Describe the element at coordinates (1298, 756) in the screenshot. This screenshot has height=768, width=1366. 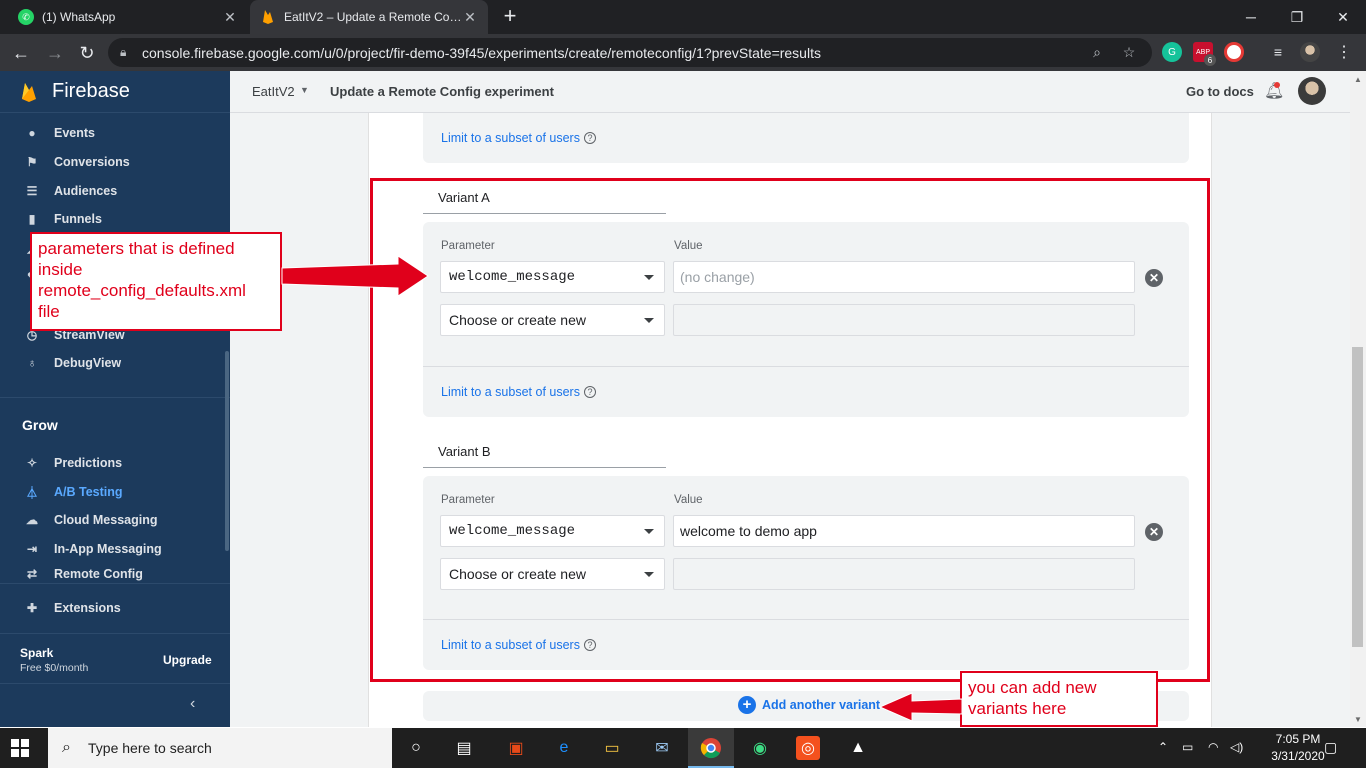
I see `clock-date: 3/31/2020` at that location.